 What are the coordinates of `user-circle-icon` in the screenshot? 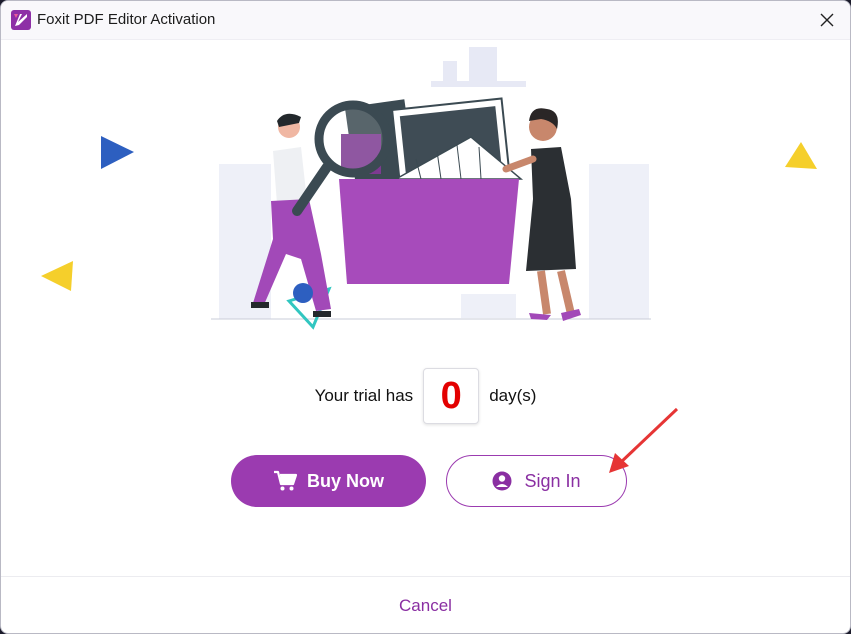 It's located at (502, 481).